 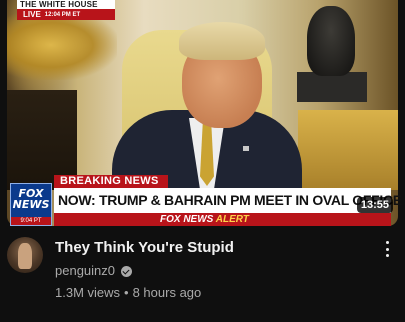 I want to click on live-label: LIVE, so click(x=32, y=14).